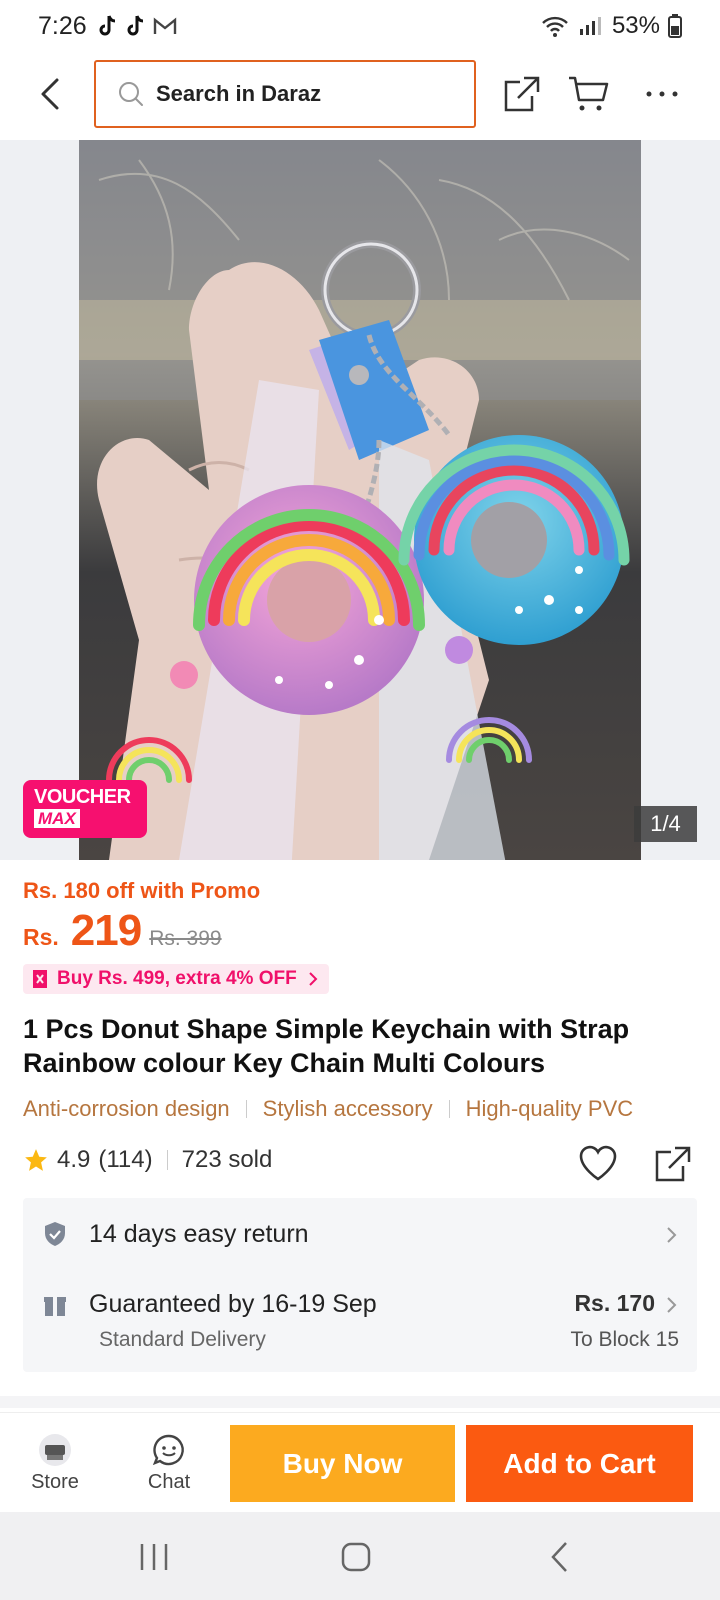  I want to click on feature-item: Stylish accessory, so click(347, 1108).